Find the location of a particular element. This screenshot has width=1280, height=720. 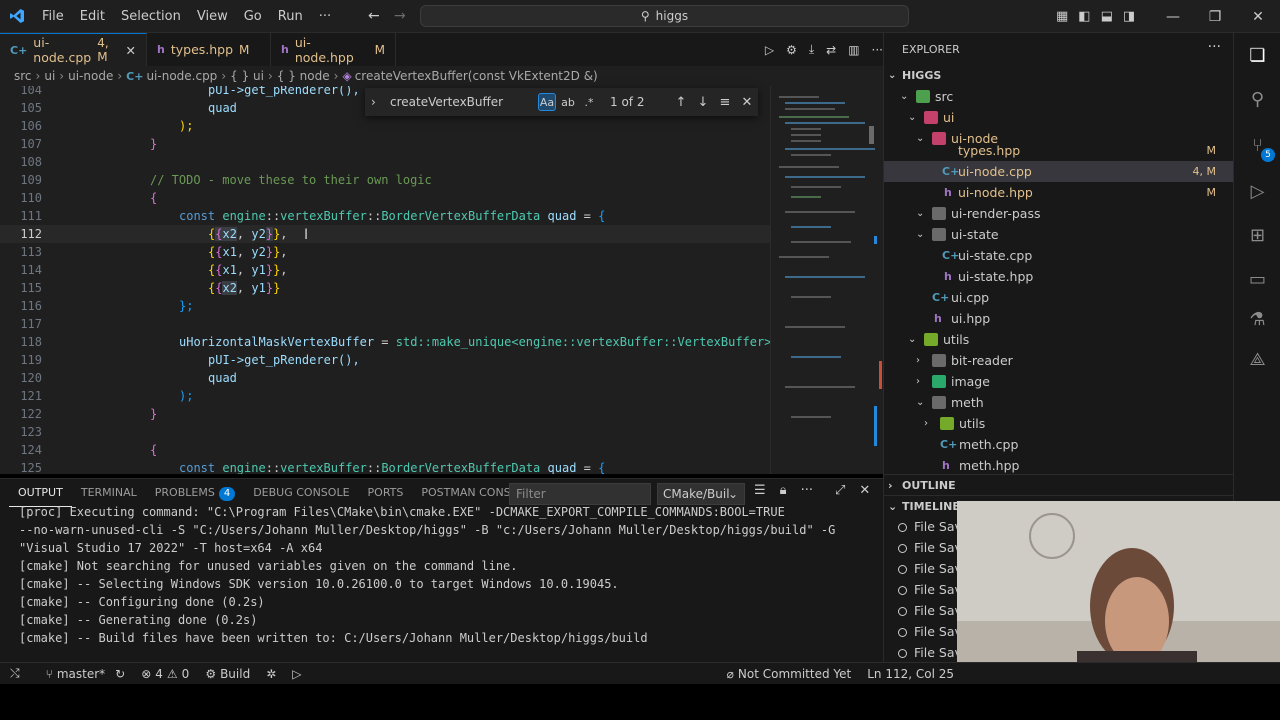

search-icon: ⚲ is located at coordinates (1257, 99).